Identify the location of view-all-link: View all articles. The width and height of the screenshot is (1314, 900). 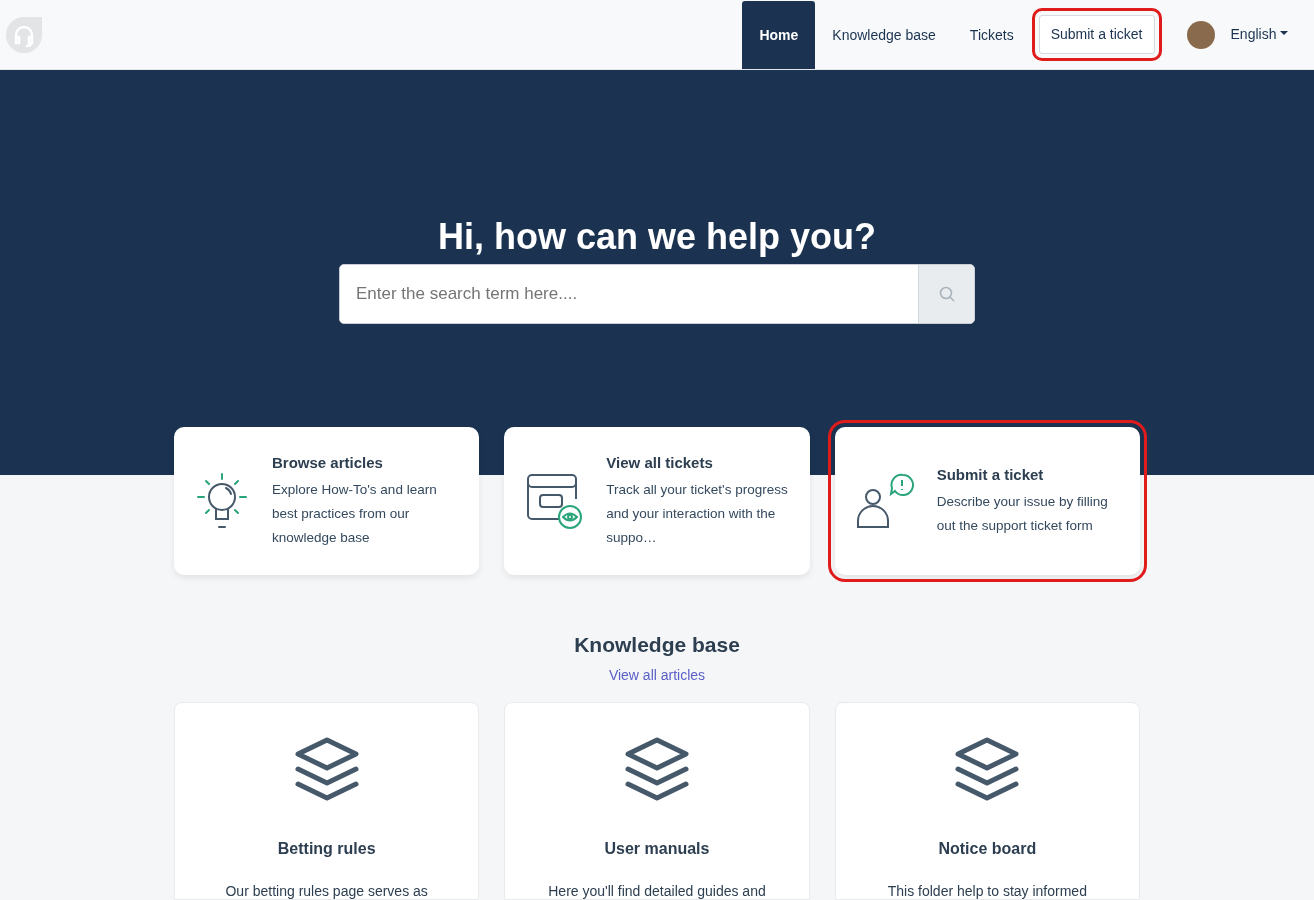
(657, 674).